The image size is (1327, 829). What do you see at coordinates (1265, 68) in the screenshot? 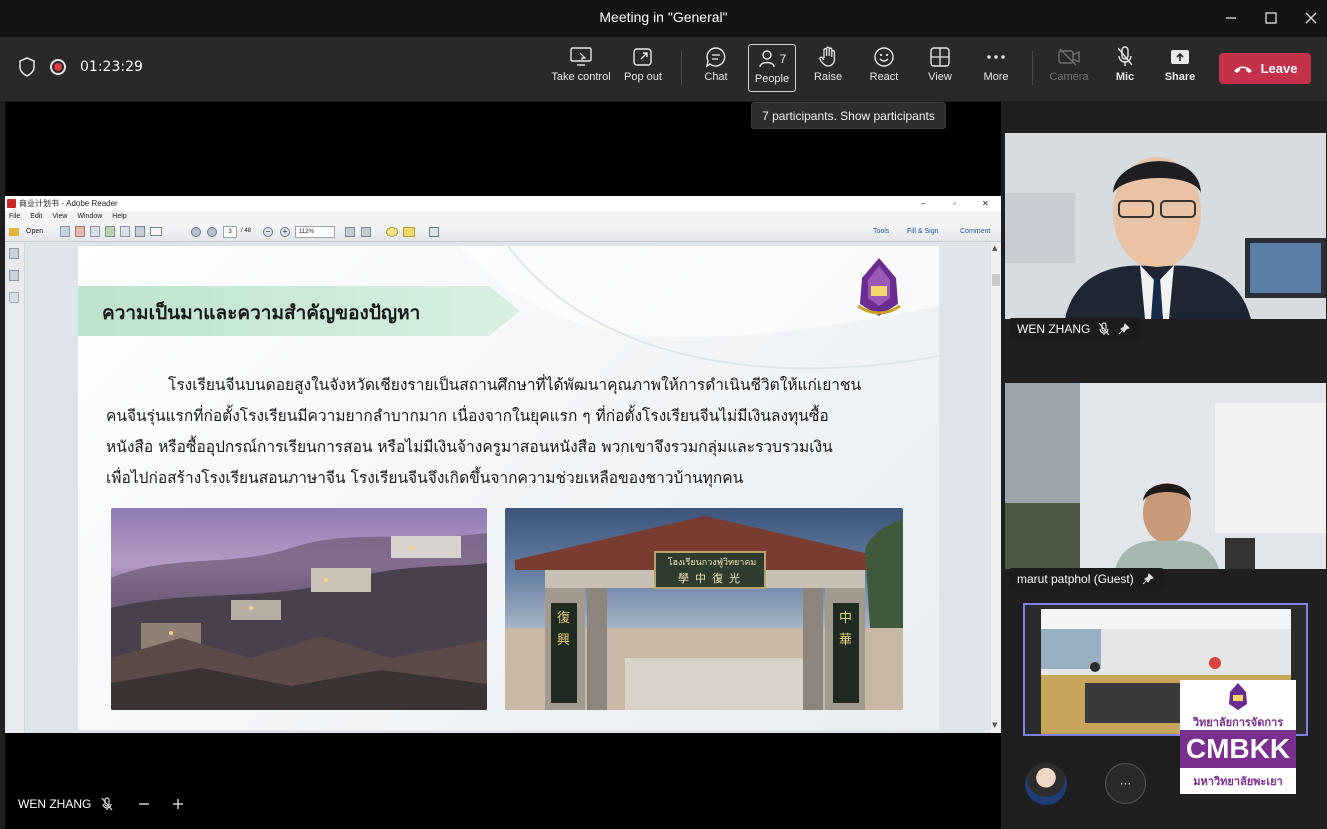
I see `leave-button: Leave` at bounding box center [1265, 68].